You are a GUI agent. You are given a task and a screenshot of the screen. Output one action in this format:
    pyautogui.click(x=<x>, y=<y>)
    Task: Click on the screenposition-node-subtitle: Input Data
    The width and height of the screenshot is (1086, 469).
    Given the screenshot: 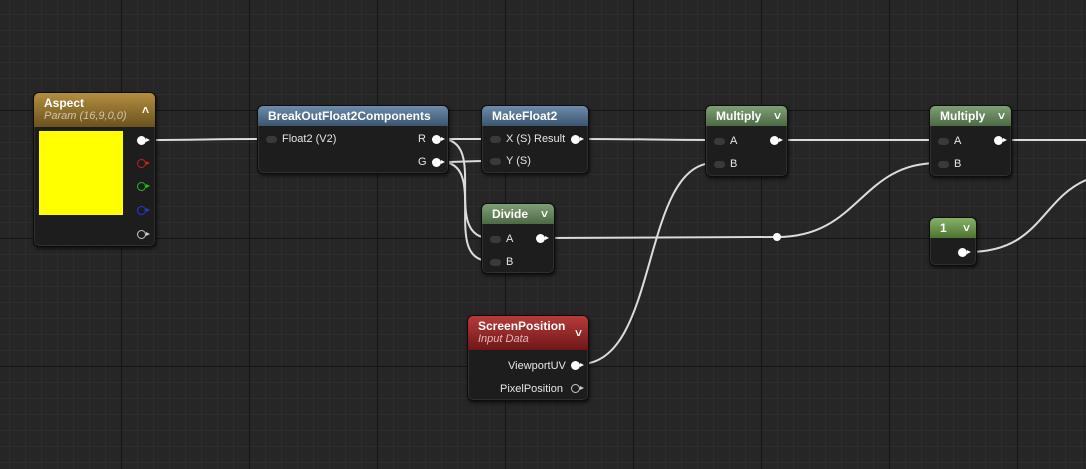 What is the action you would take?
    pyautogui.click(x=503, y=339)
    